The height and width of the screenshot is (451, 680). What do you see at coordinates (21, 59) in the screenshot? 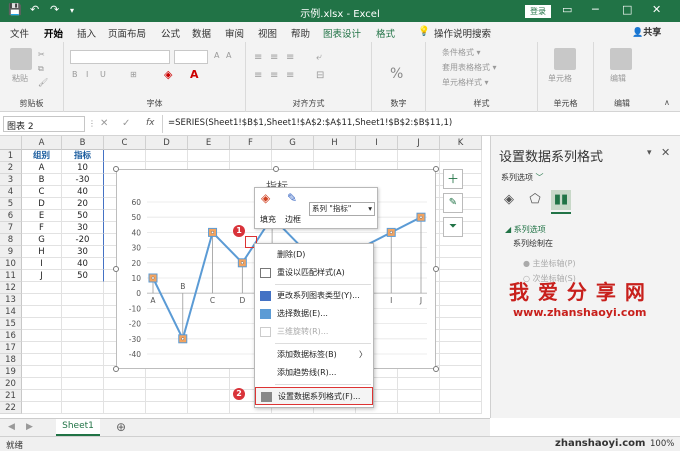
I see `paste-icon` at bounding box center [21, 59].